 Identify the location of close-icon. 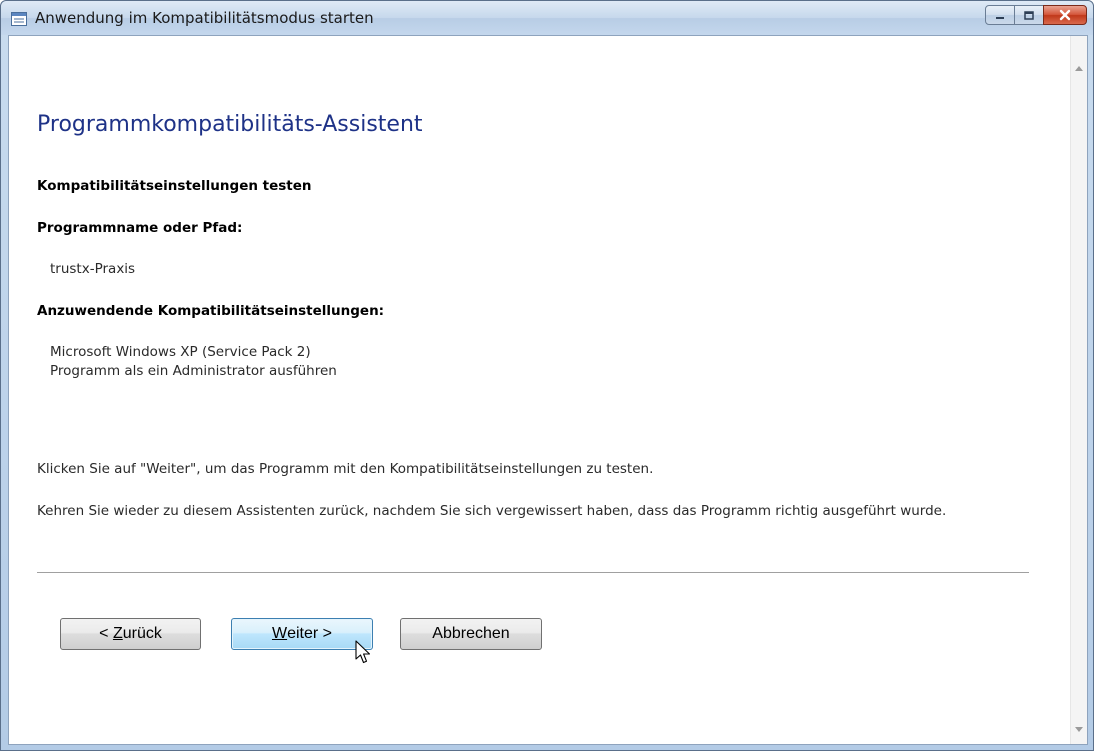
(1065, 15).